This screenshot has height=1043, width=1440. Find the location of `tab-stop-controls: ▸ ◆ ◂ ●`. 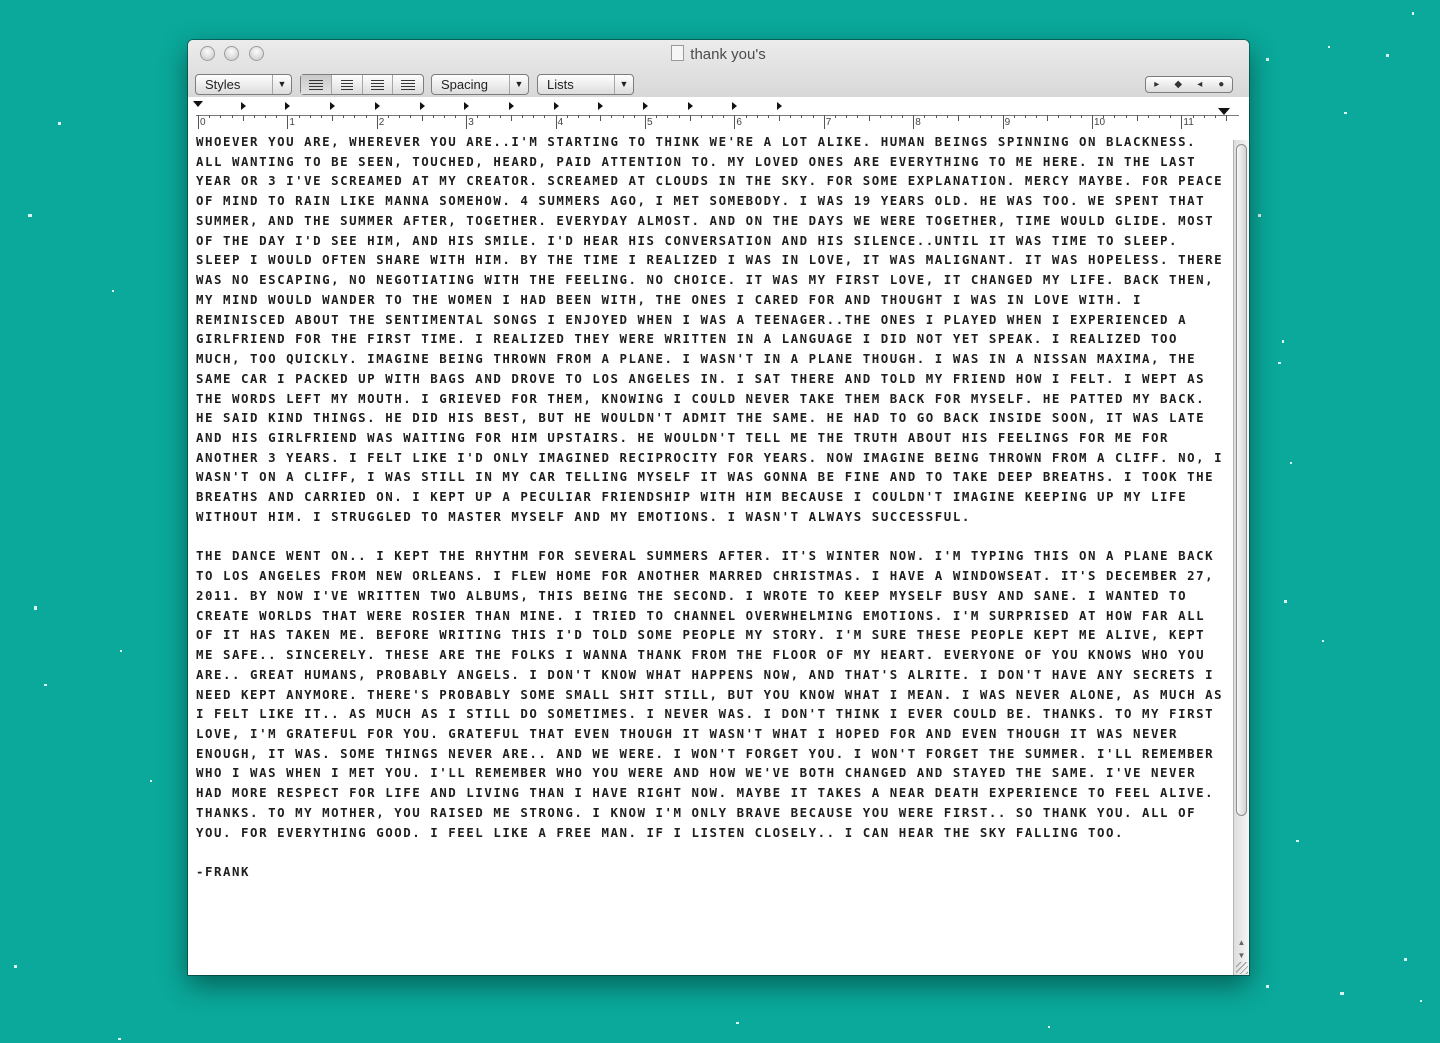

tab-stop-controls: ▸ ◆ ◂ ● is located at coordinates (1189, 84).